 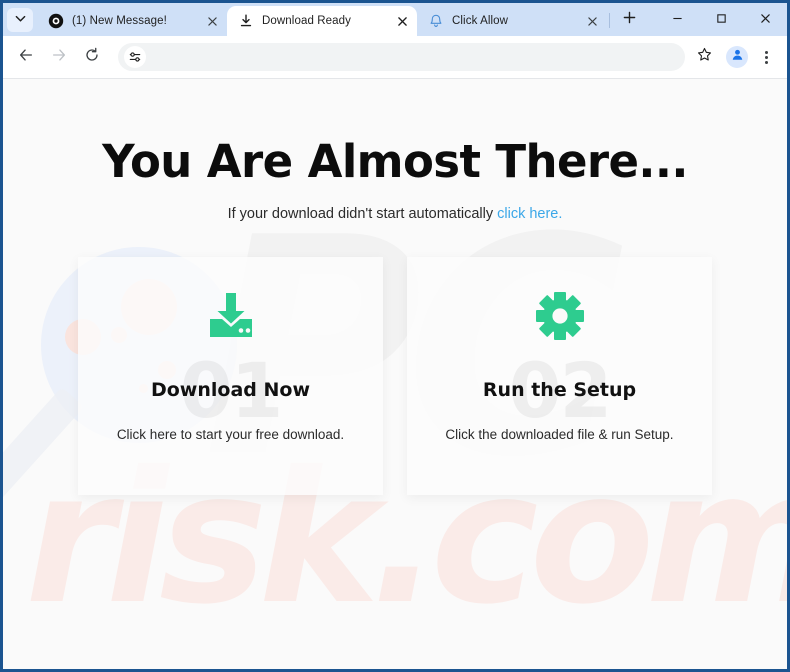 I want to click on tab-title: Download Ready, so click(x=306, y=21).